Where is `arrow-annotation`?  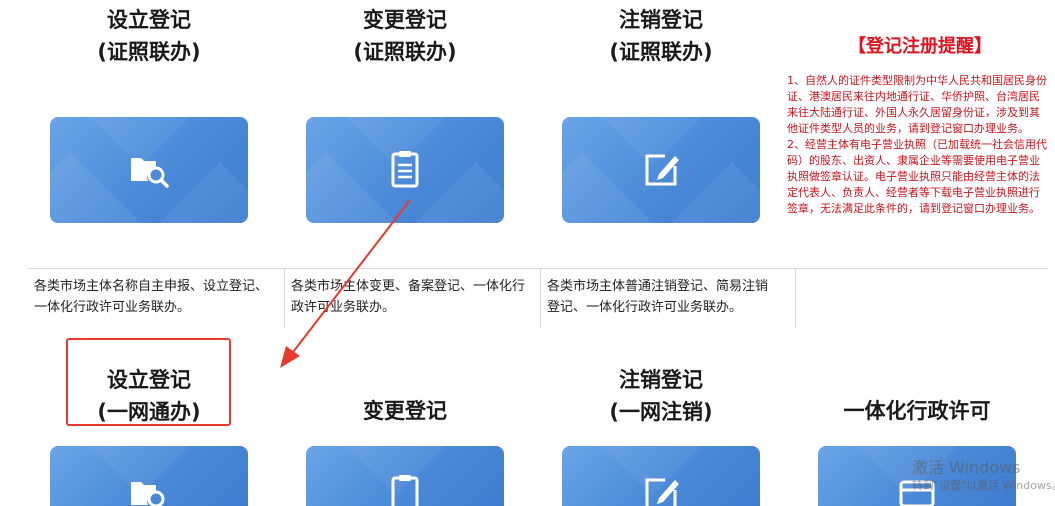 arrow-annotation is located at coordinates (345, 283).